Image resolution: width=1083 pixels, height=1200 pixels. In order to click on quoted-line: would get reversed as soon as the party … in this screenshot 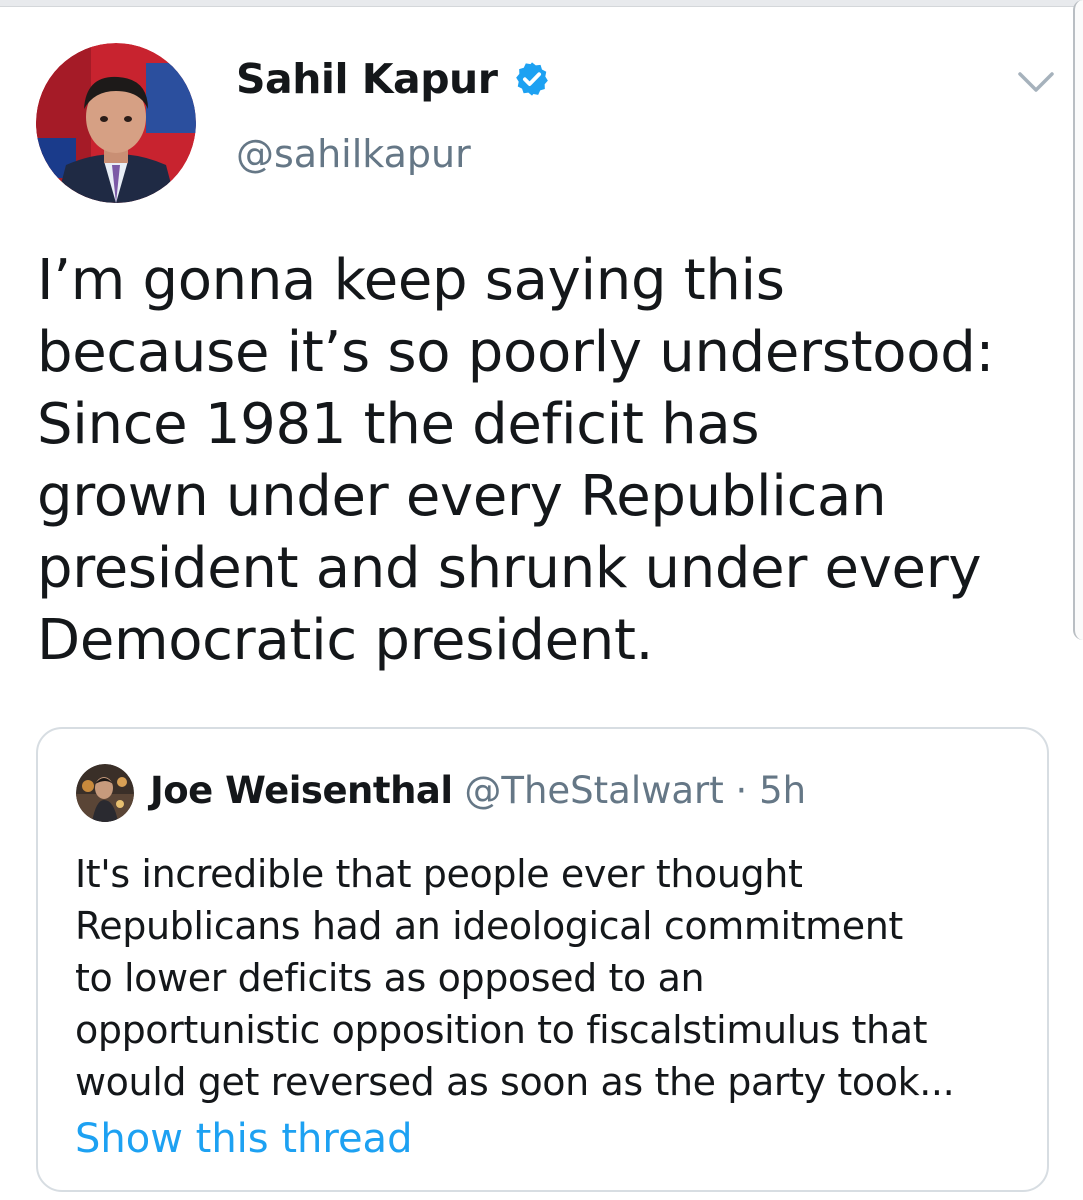, I will do `click(515, 1082)`.